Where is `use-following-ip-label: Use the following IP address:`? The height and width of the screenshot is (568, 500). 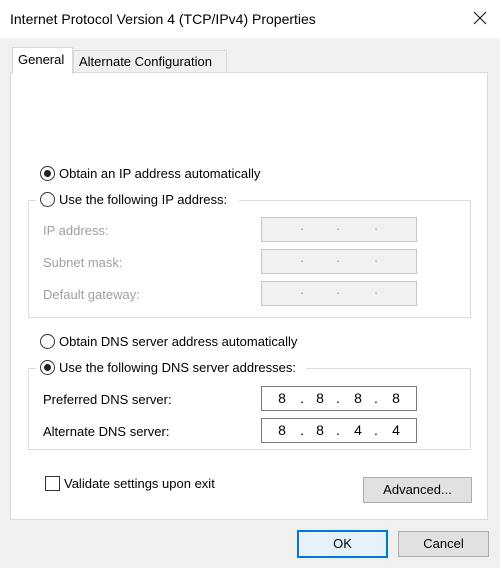 use-following-ip-label: Use the following IP address: is located at coordinates (143, 199).